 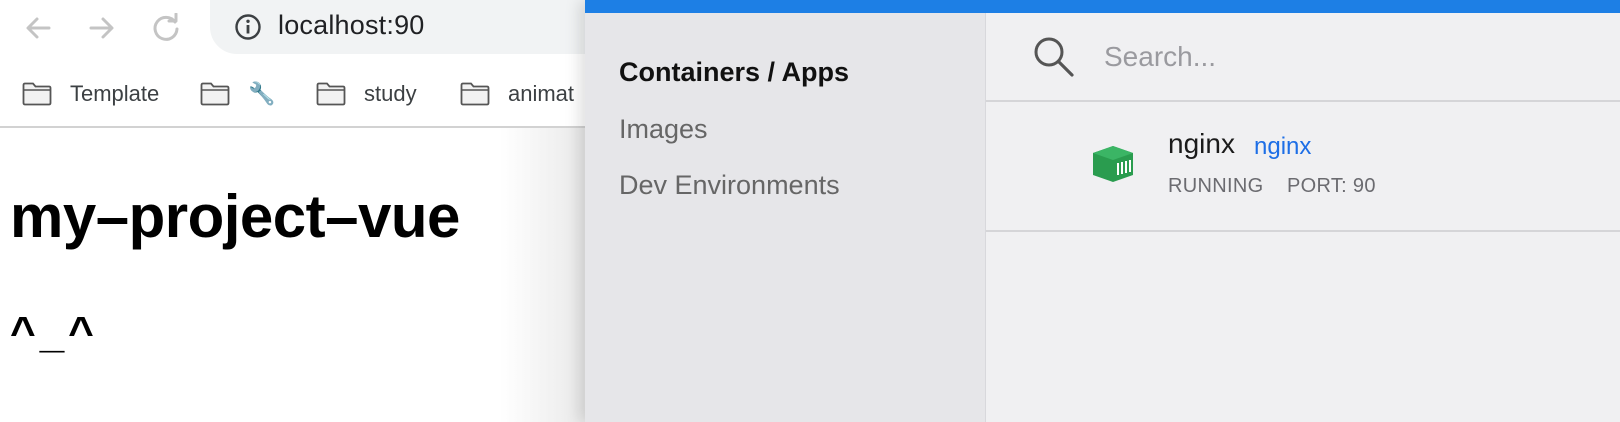 I want to click on search-bar, so click(x=1303, y=57).